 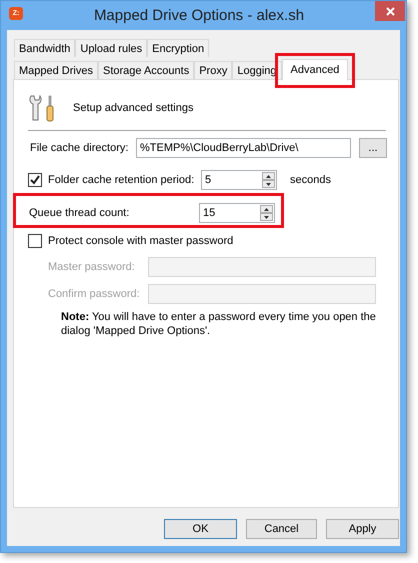 What do you see at coordinates (146, 70) in the screenshot?
I see `tab: Storage Accounts` at bounding box center [146, 70].